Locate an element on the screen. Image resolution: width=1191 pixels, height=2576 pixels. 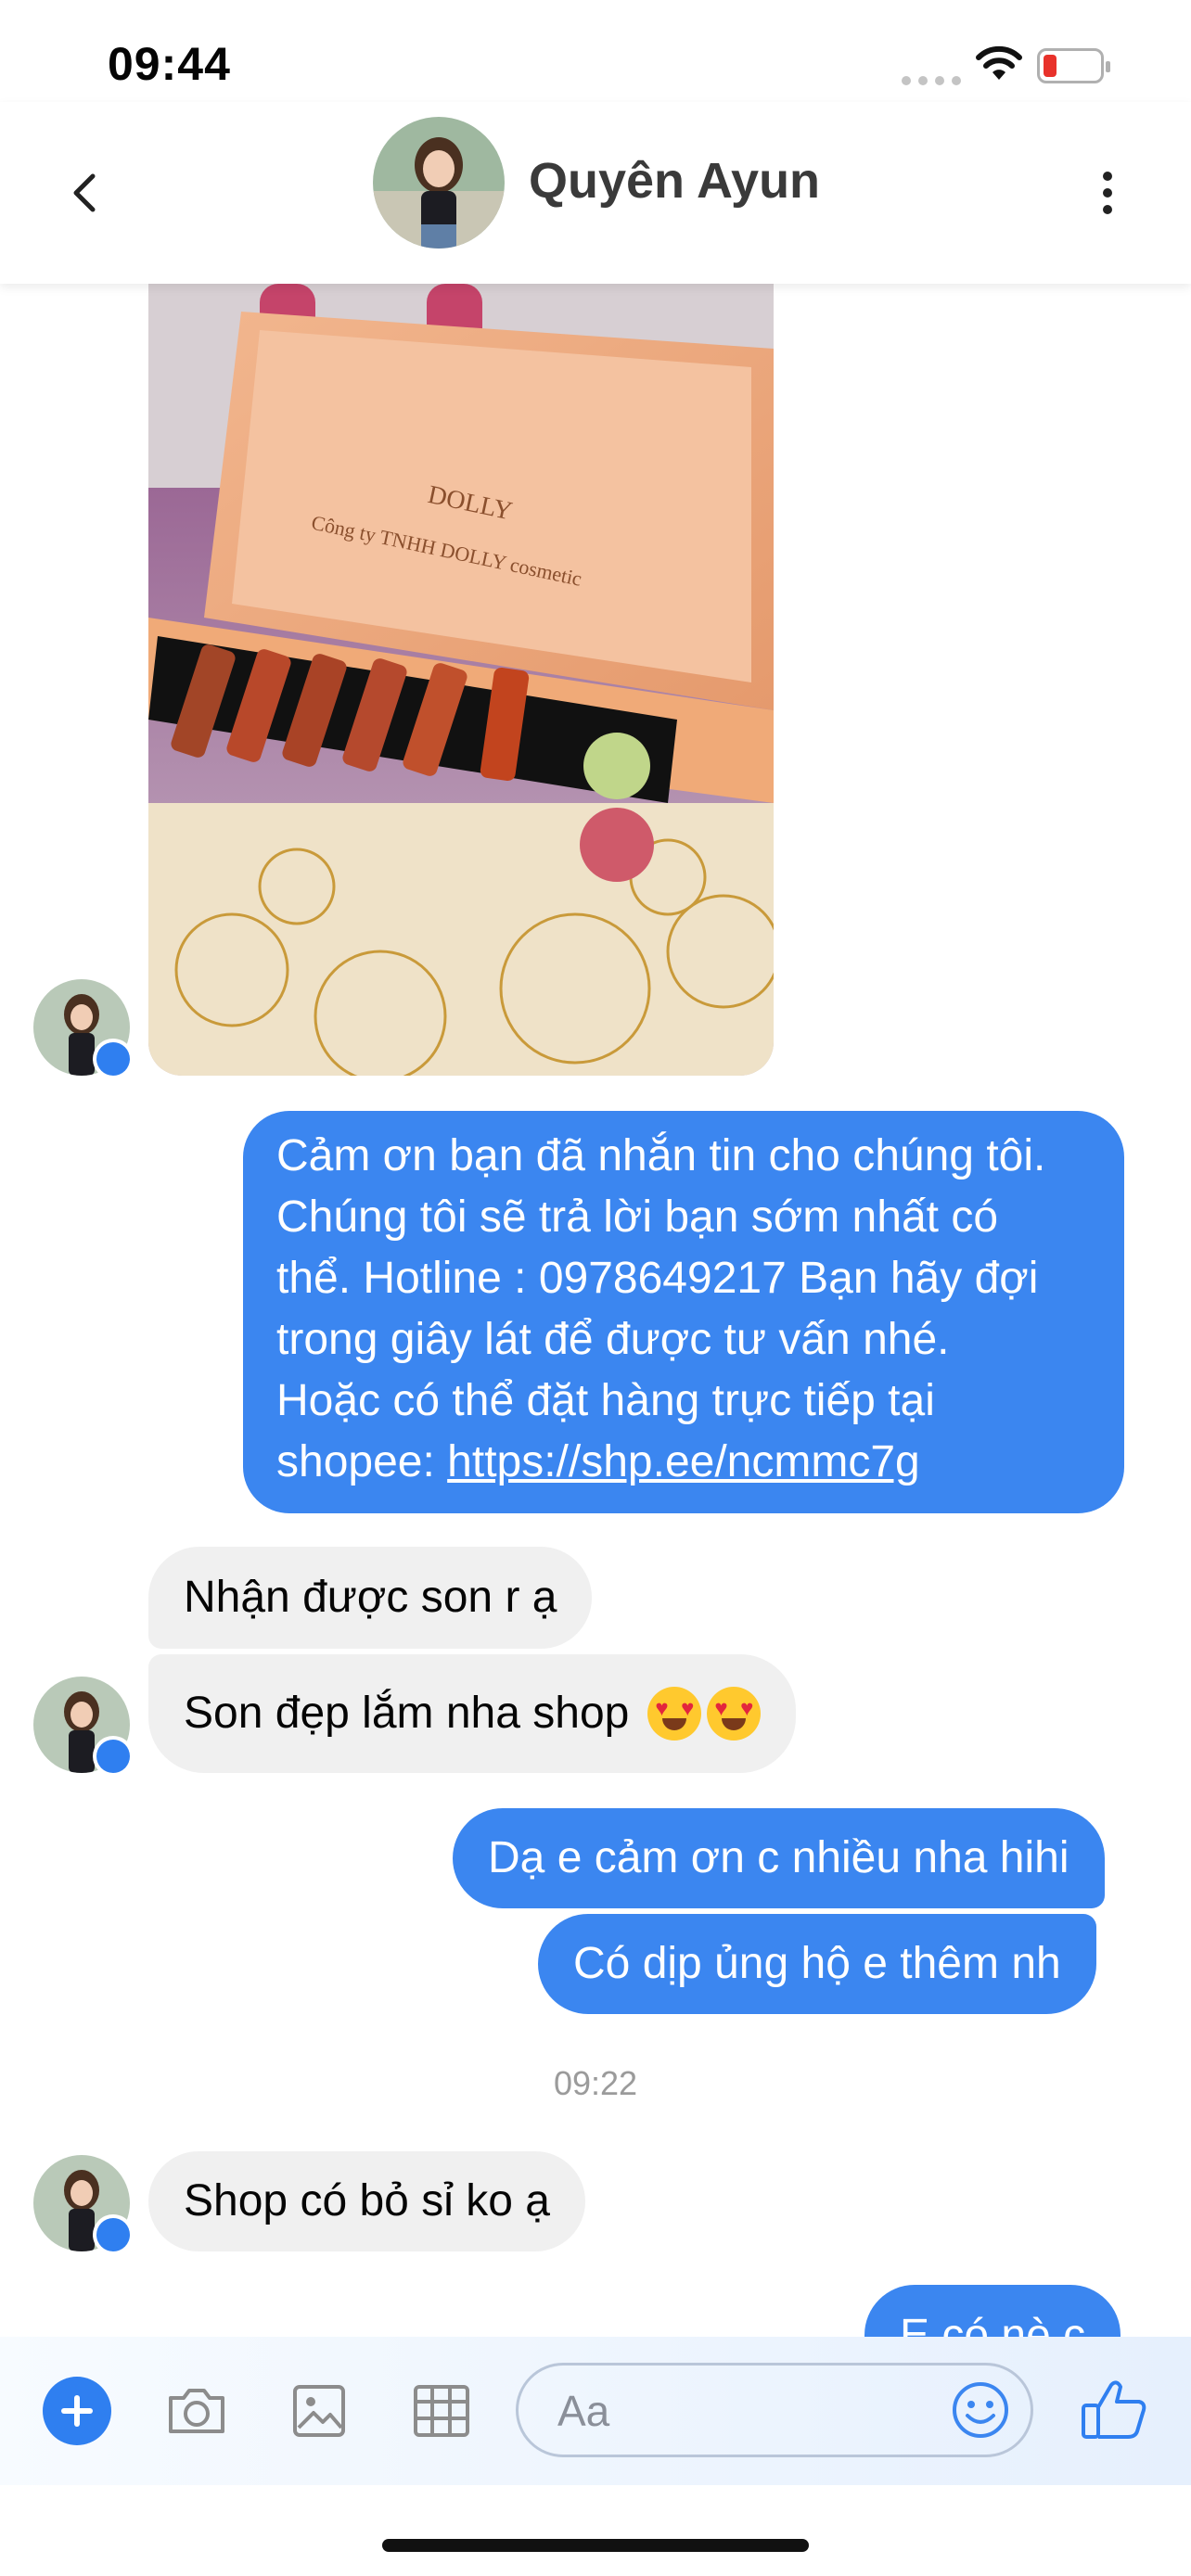
battery-icon is located at coordinates (1073, 66).